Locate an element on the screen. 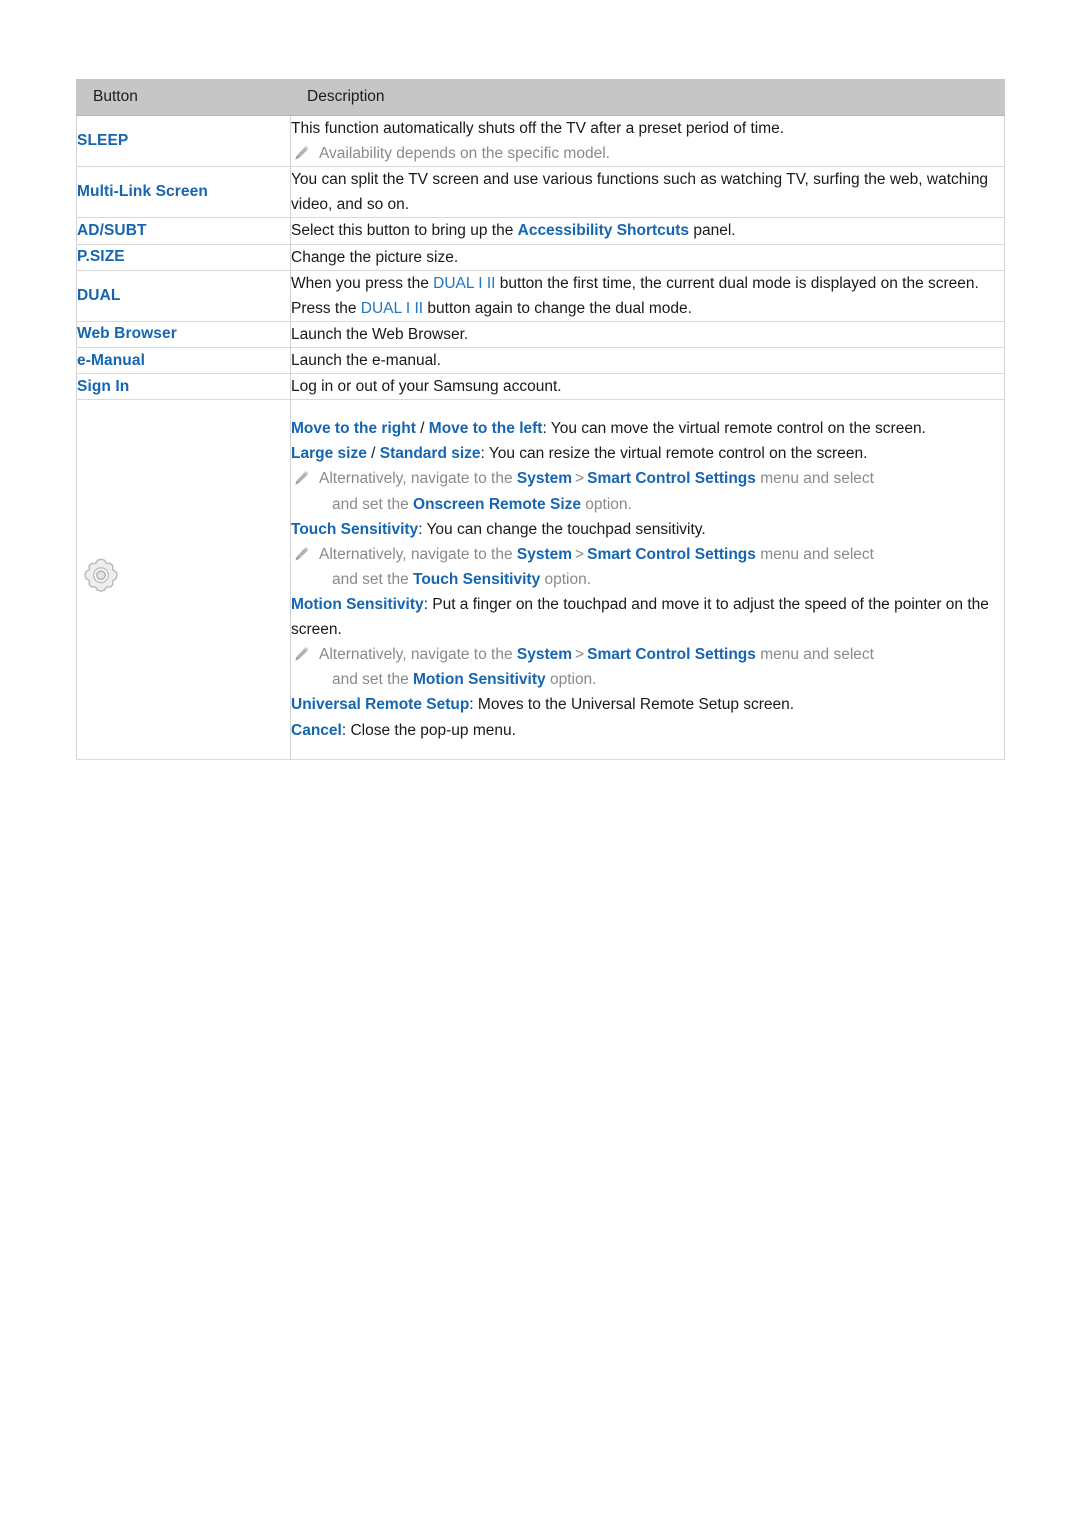  column-header-description: Description is located at coordinates (647, 97).